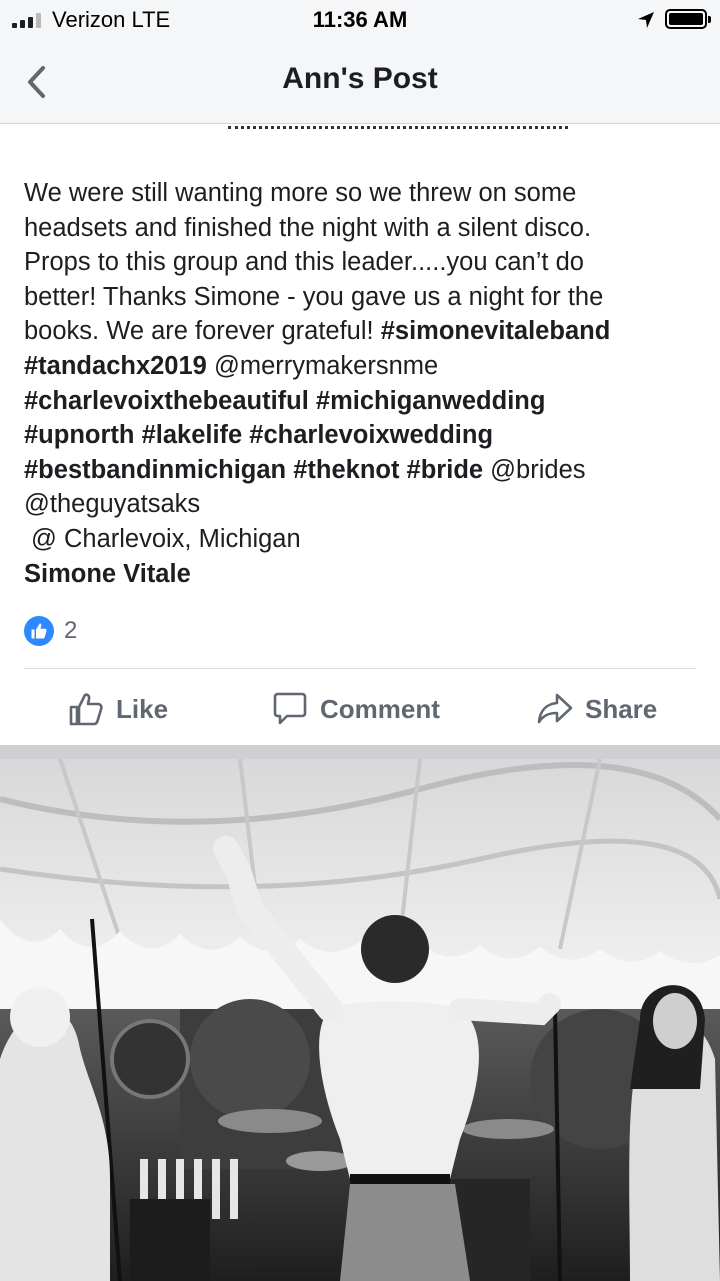 This screenshot has width=720, height=1281. I want to click on post-line: #upnorth #lakelife #charlevoixwedding, so click(364, 435).